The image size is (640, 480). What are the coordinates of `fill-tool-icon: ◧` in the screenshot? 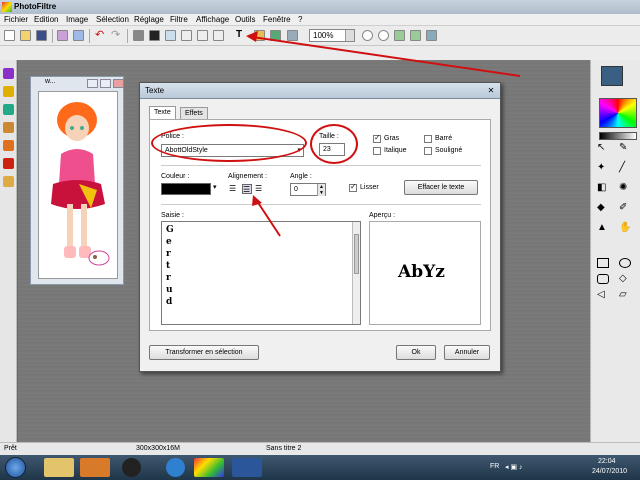 It's located at (603, 188).